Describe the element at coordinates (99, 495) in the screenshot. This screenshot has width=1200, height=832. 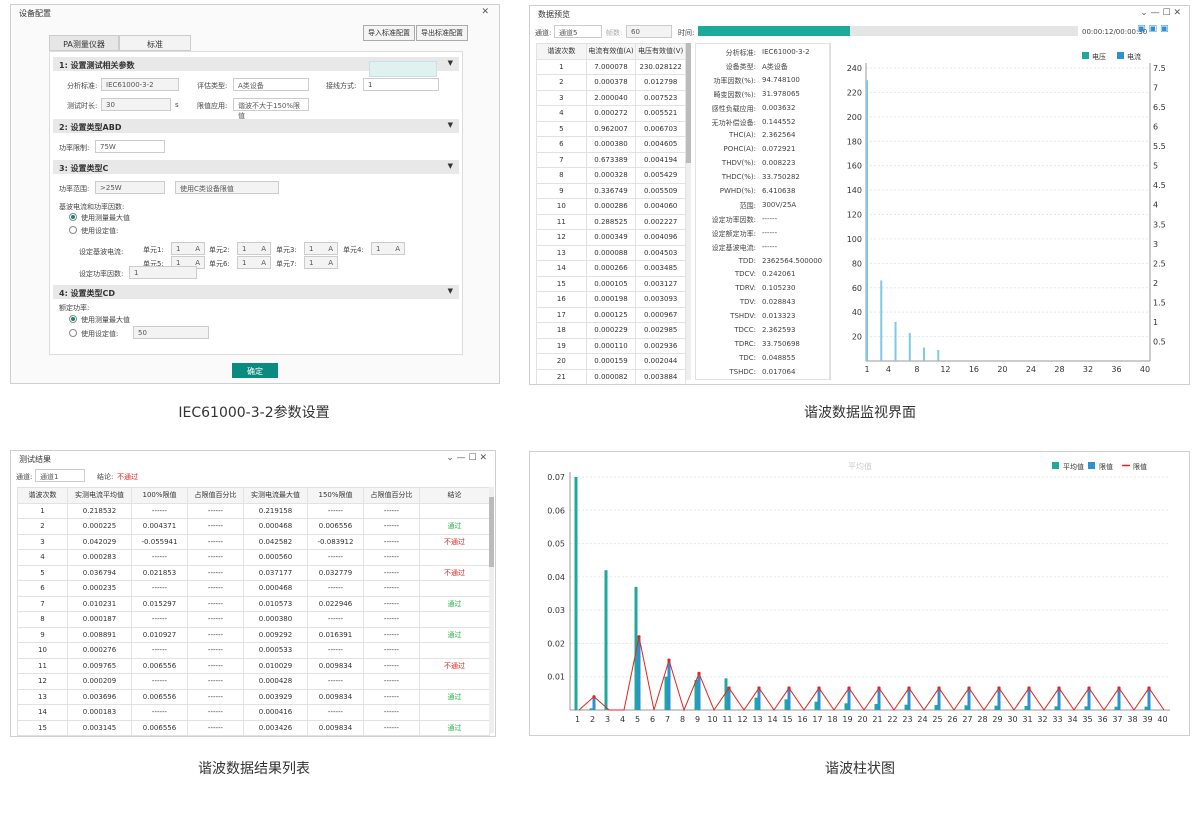
I see `column-header: 实测电流平均值` at that location.